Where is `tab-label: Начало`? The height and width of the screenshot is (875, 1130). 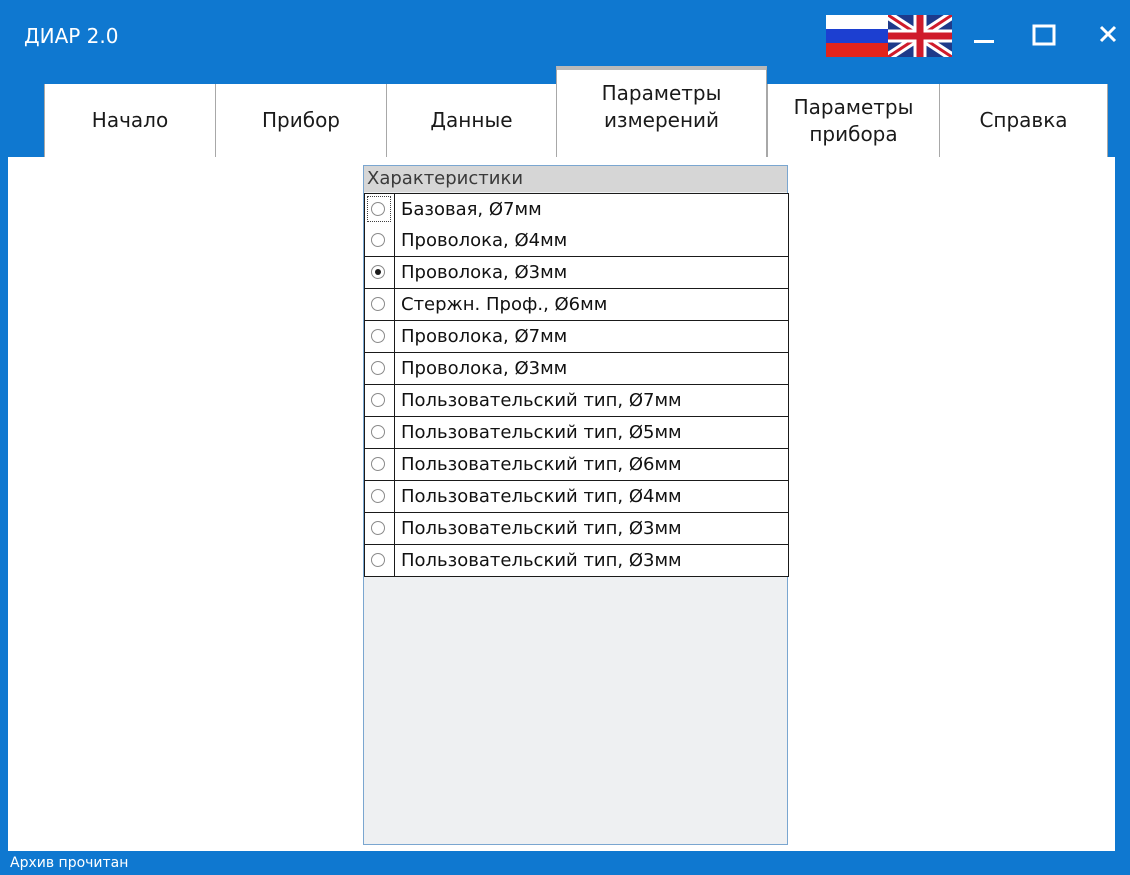 tab-label: Начало is located at coordinates (130, 120).